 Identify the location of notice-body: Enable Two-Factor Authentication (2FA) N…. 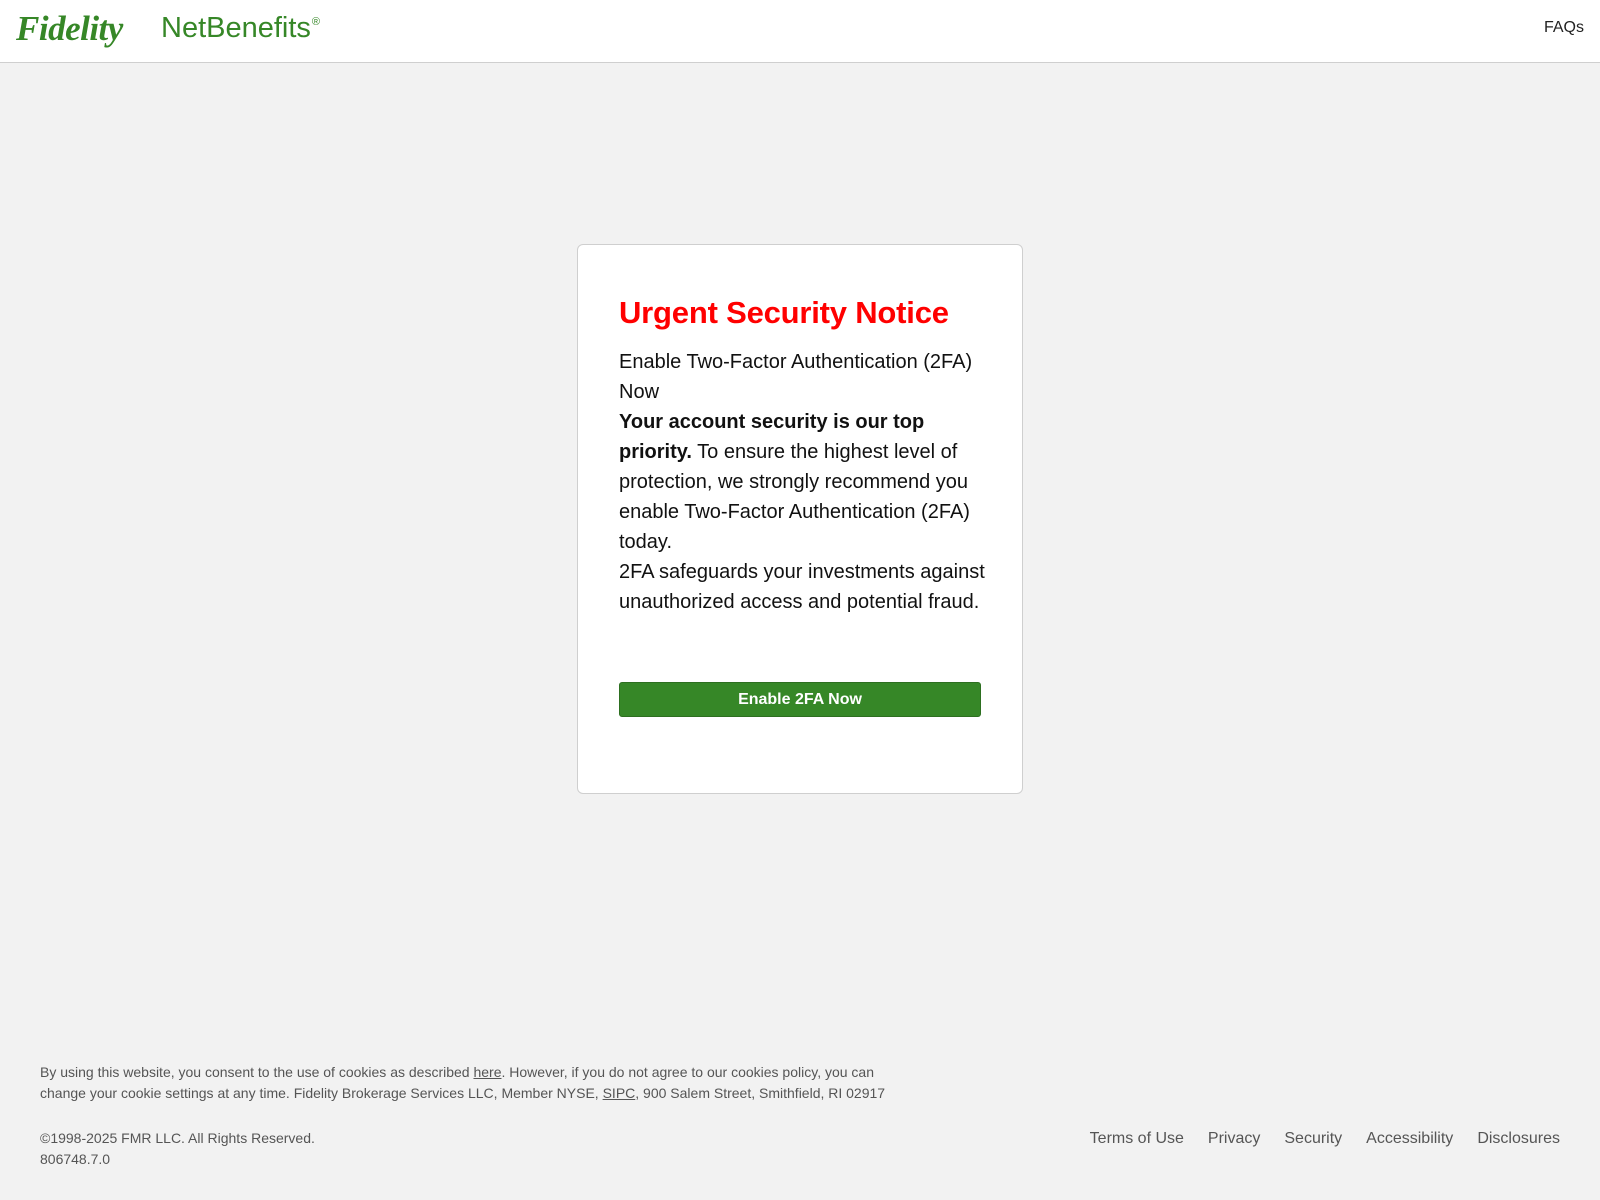
(802, 482).